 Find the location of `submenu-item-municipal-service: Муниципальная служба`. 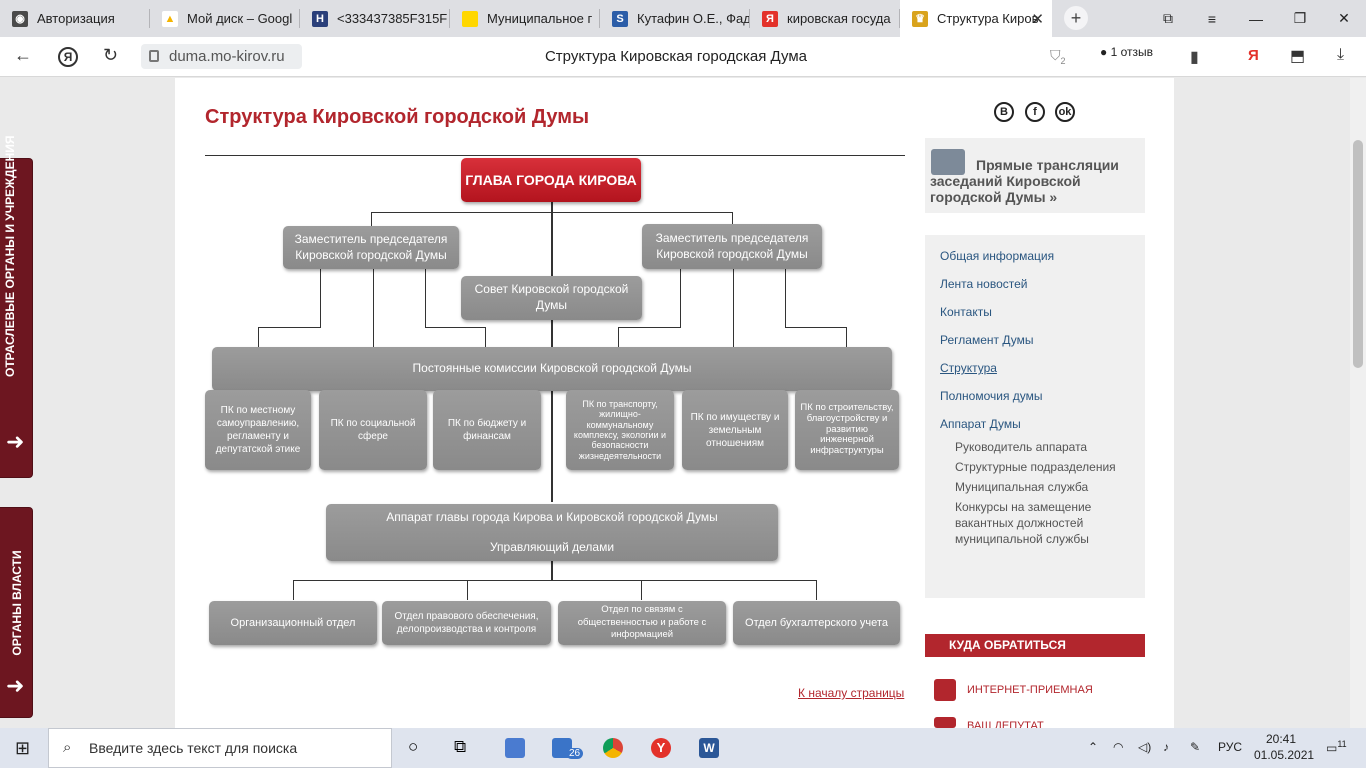

submenu-item-municipal-service: Муниципальная служба is located at coordinates (1045, 487).